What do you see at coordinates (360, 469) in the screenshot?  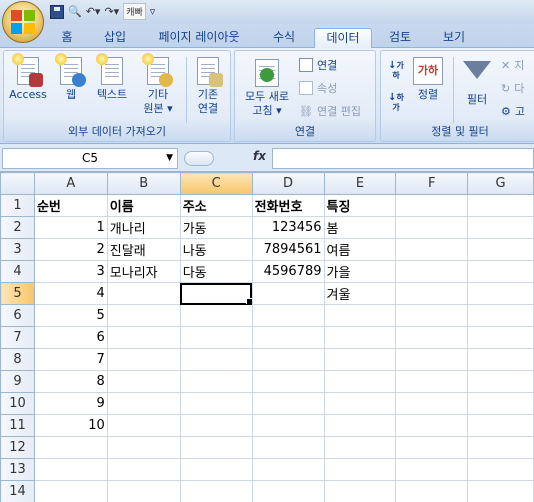 I see `cell-e13` at bounding box center [360, 469].